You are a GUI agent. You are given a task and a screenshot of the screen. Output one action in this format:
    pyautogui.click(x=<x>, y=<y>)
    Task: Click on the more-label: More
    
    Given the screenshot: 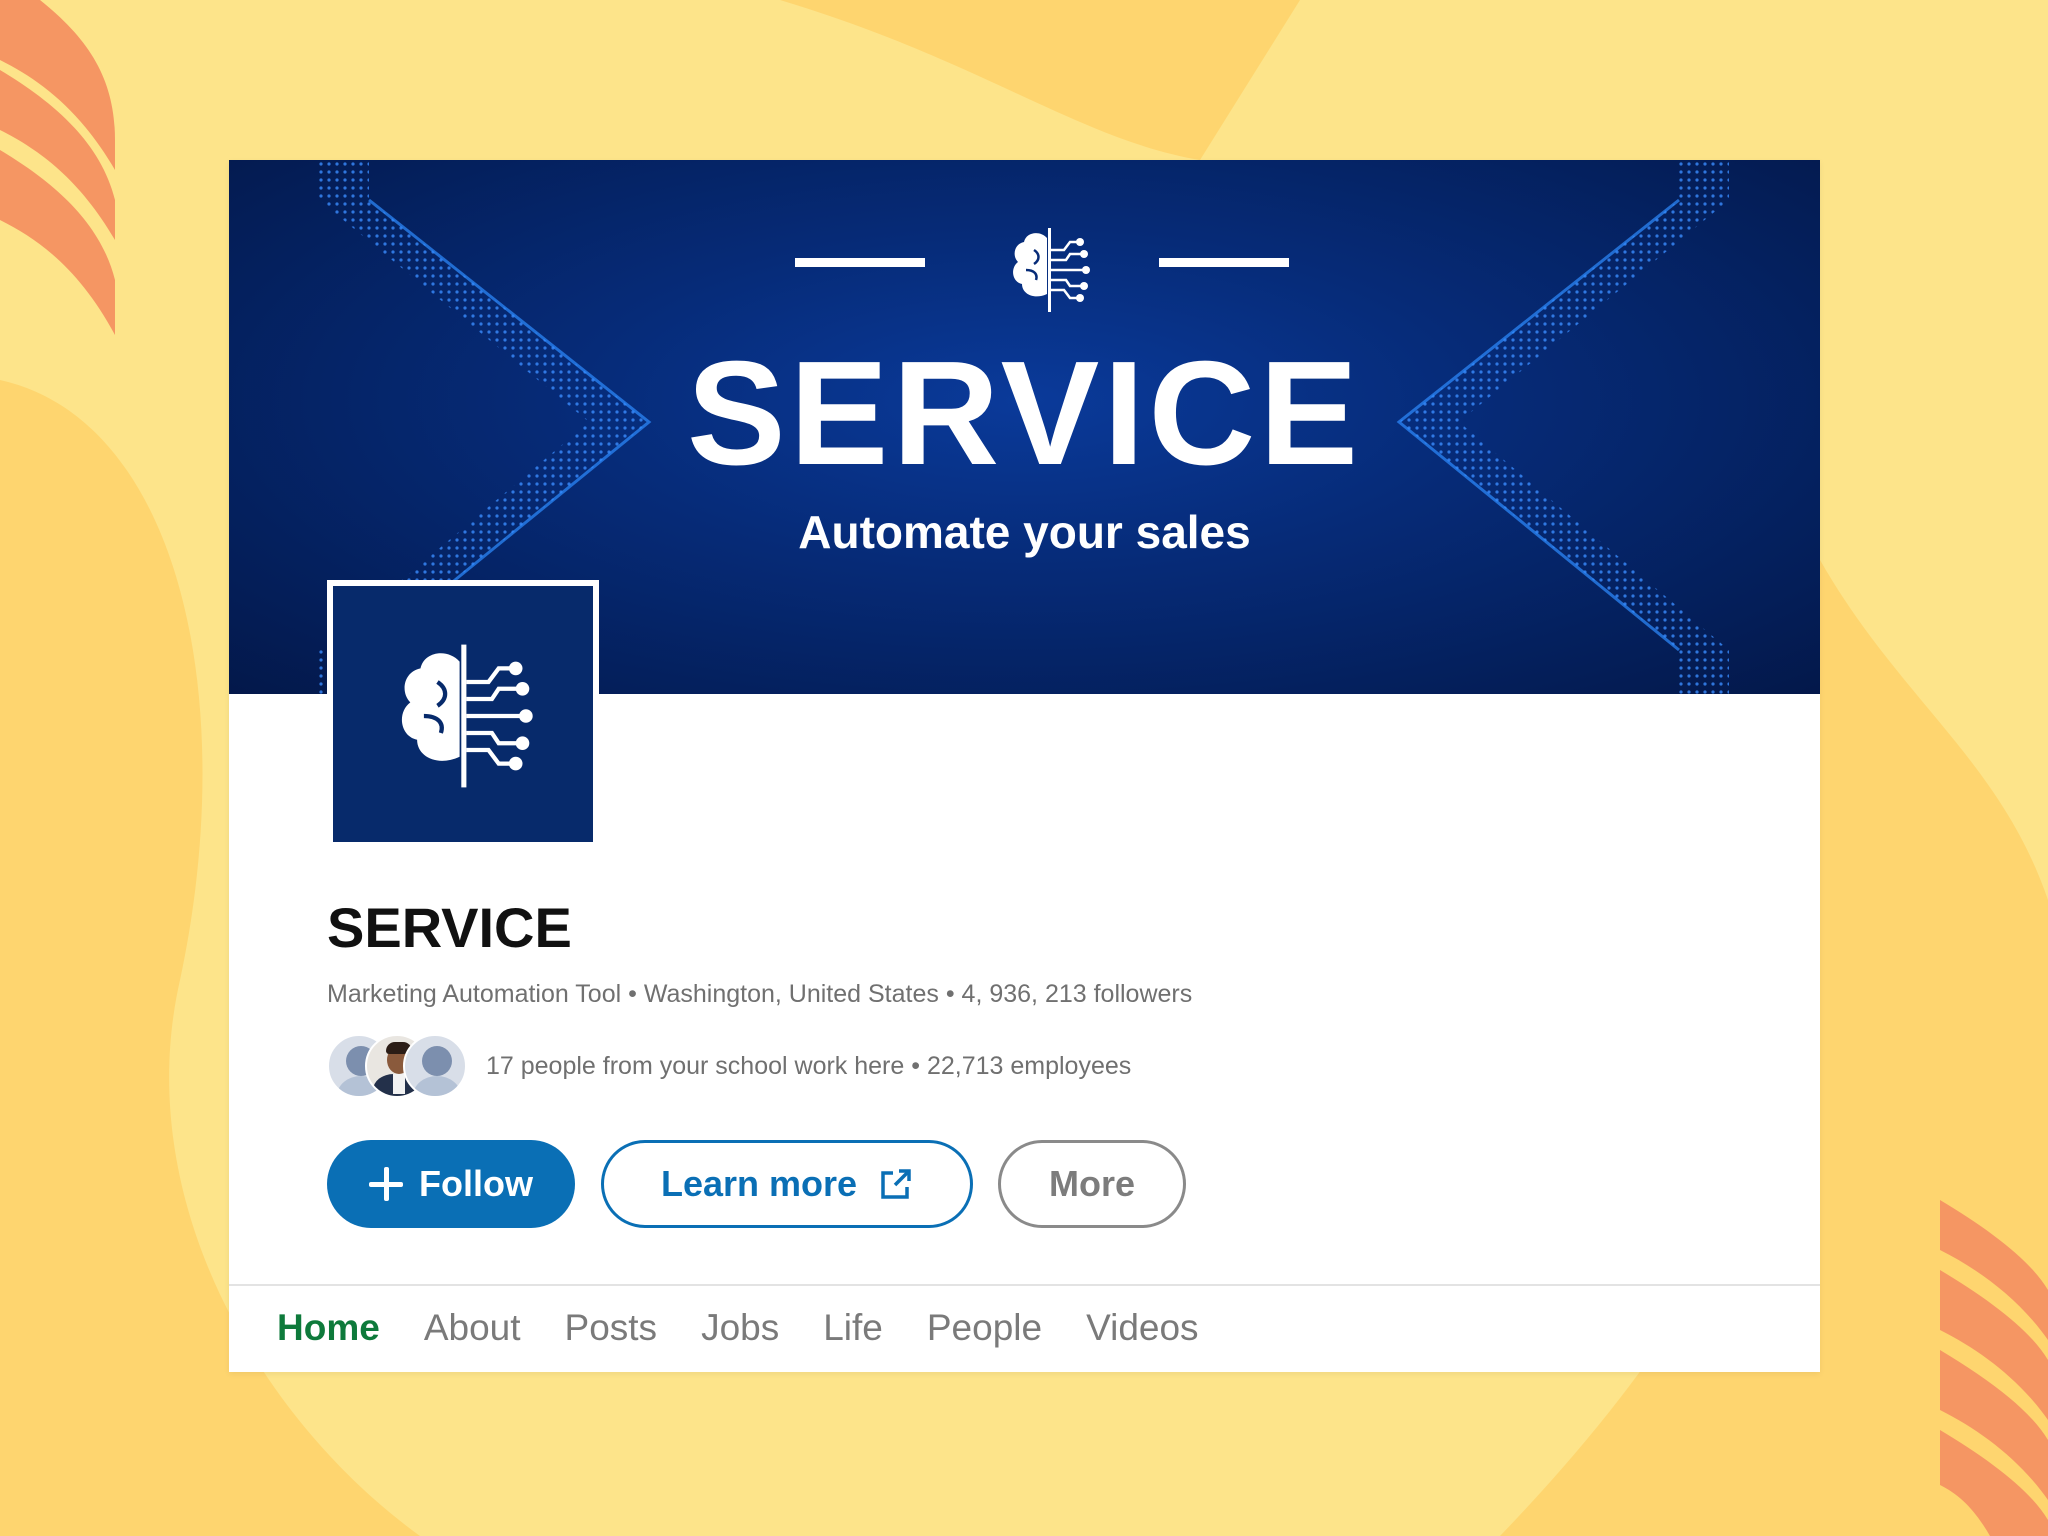 What is the action you would take?
    pyautogui.click(x=1091, y=1183)
    